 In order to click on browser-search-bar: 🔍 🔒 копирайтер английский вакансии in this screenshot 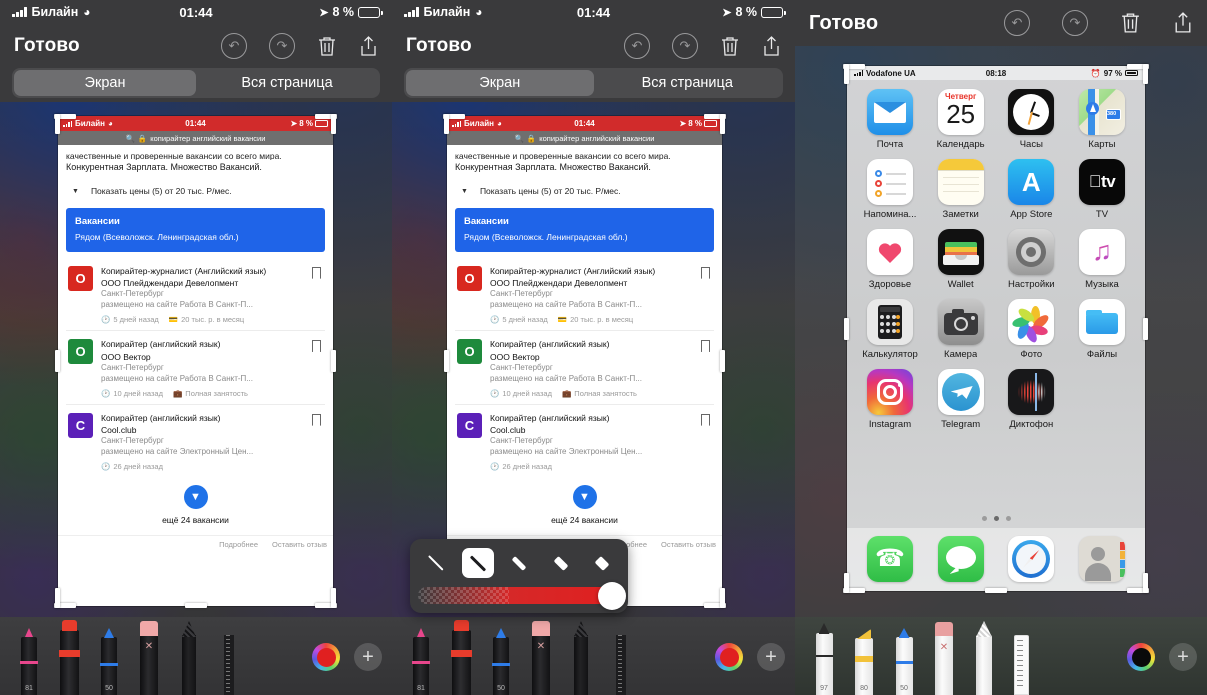, I will do `click(195, 138)`.